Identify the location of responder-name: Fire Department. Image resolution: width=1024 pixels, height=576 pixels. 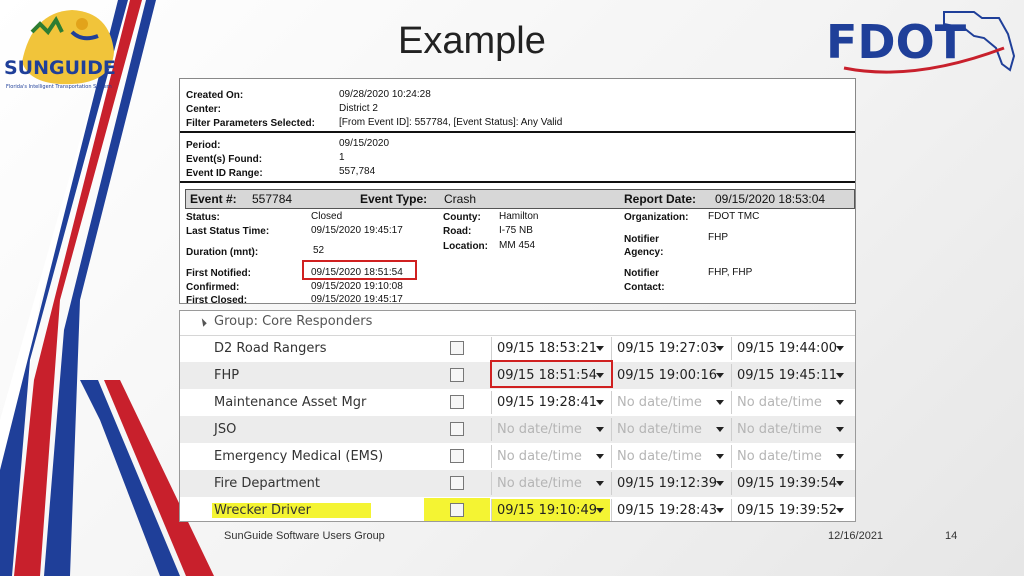
(267, 483).